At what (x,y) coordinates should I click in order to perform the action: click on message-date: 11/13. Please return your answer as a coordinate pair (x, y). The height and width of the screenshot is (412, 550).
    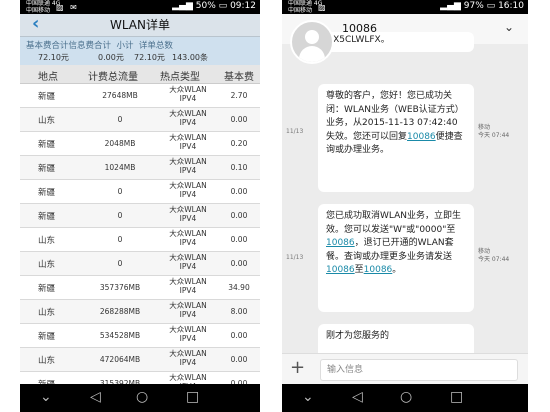
    Looking at the image, I should click on (295, 257).